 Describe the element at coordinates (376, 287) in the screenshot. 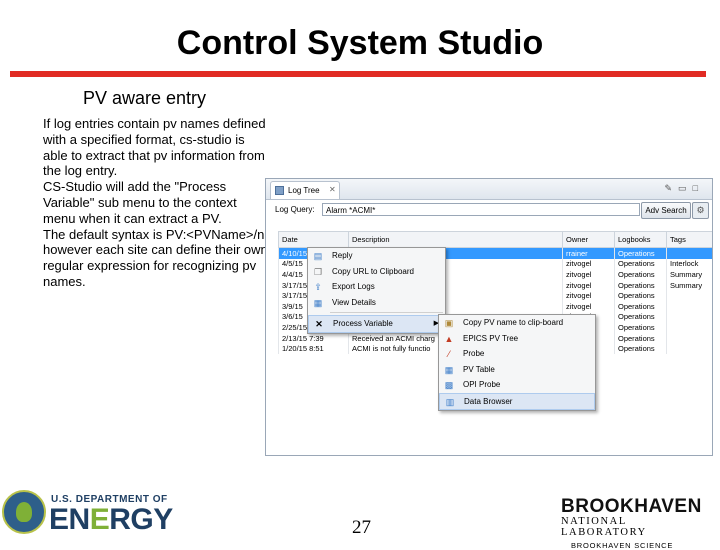

I see `menu-item-export-logs: ⇪ Export Logs` at that location.